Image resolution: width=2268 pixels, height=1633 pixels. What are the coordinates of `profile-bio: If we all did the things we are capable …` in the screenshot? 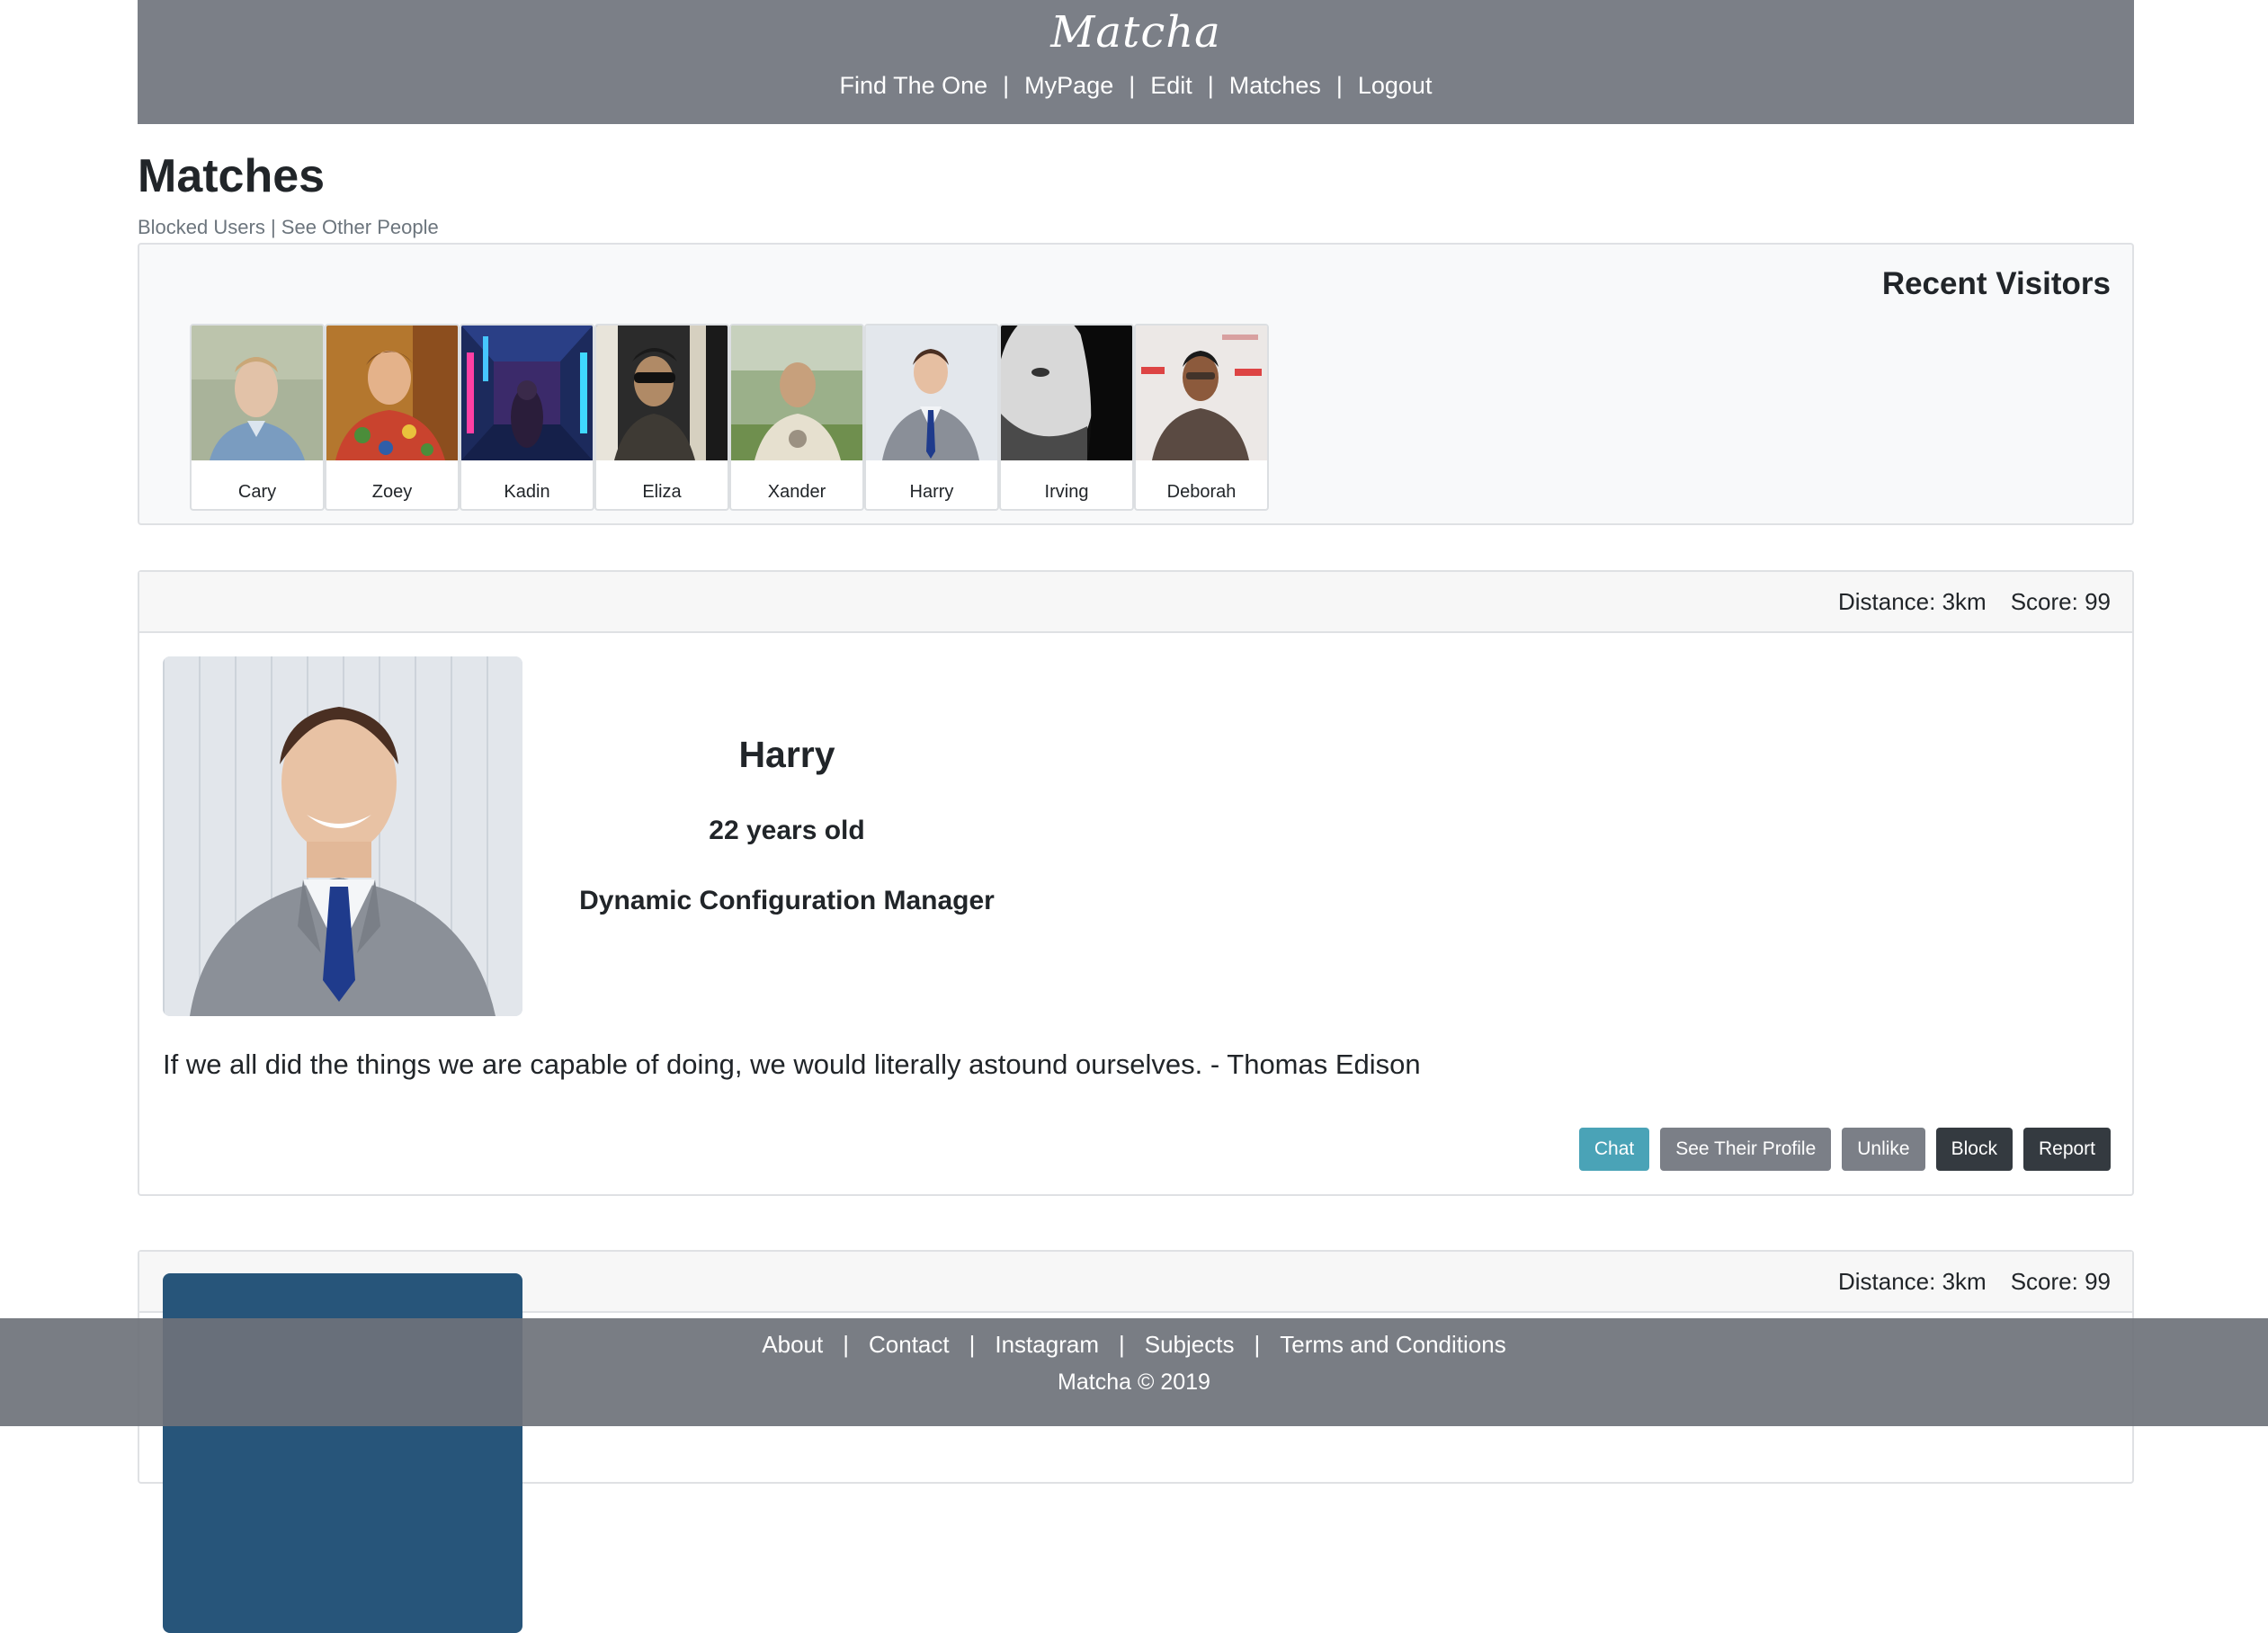 It's located at (792, 1064).